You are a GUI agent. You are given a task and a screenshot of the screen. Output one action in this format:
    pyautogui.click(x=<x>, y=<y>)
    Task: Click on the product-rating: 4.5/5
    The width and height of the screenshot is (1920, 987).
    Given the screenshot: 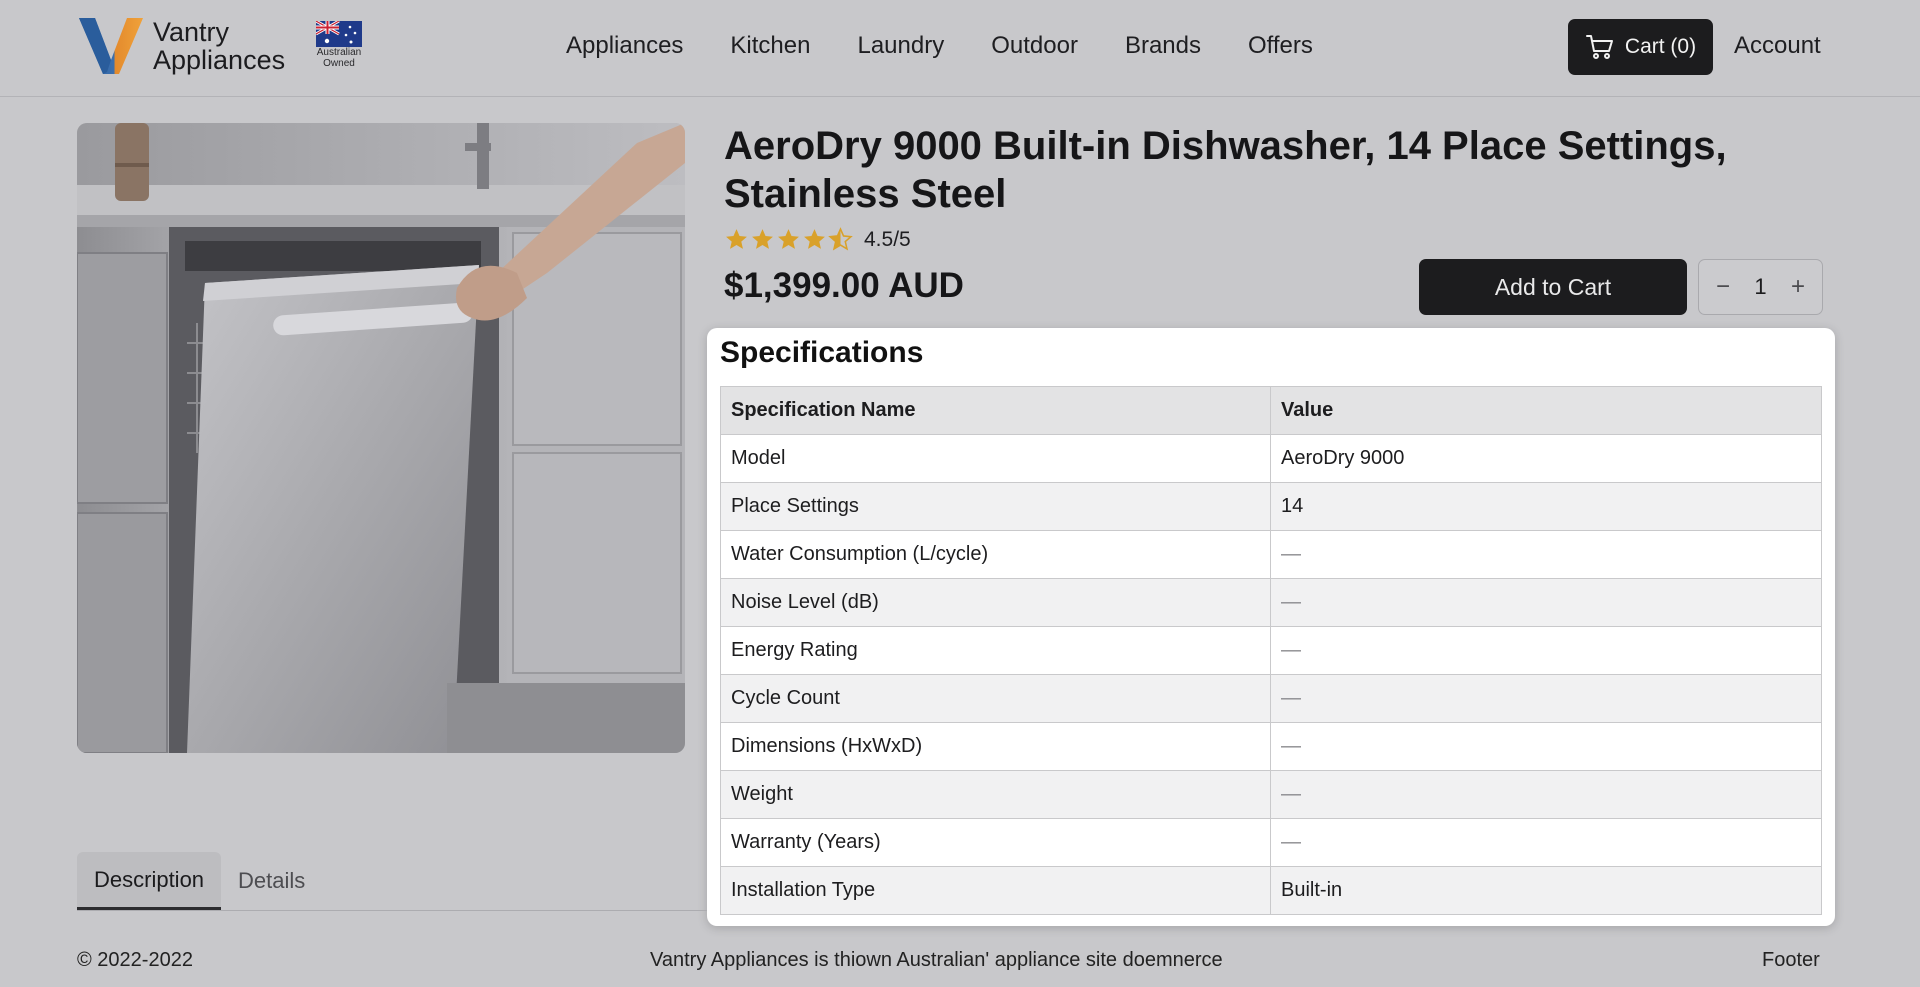 What is the action you would take?
    pyautogui.click(x=817, y=239)
    